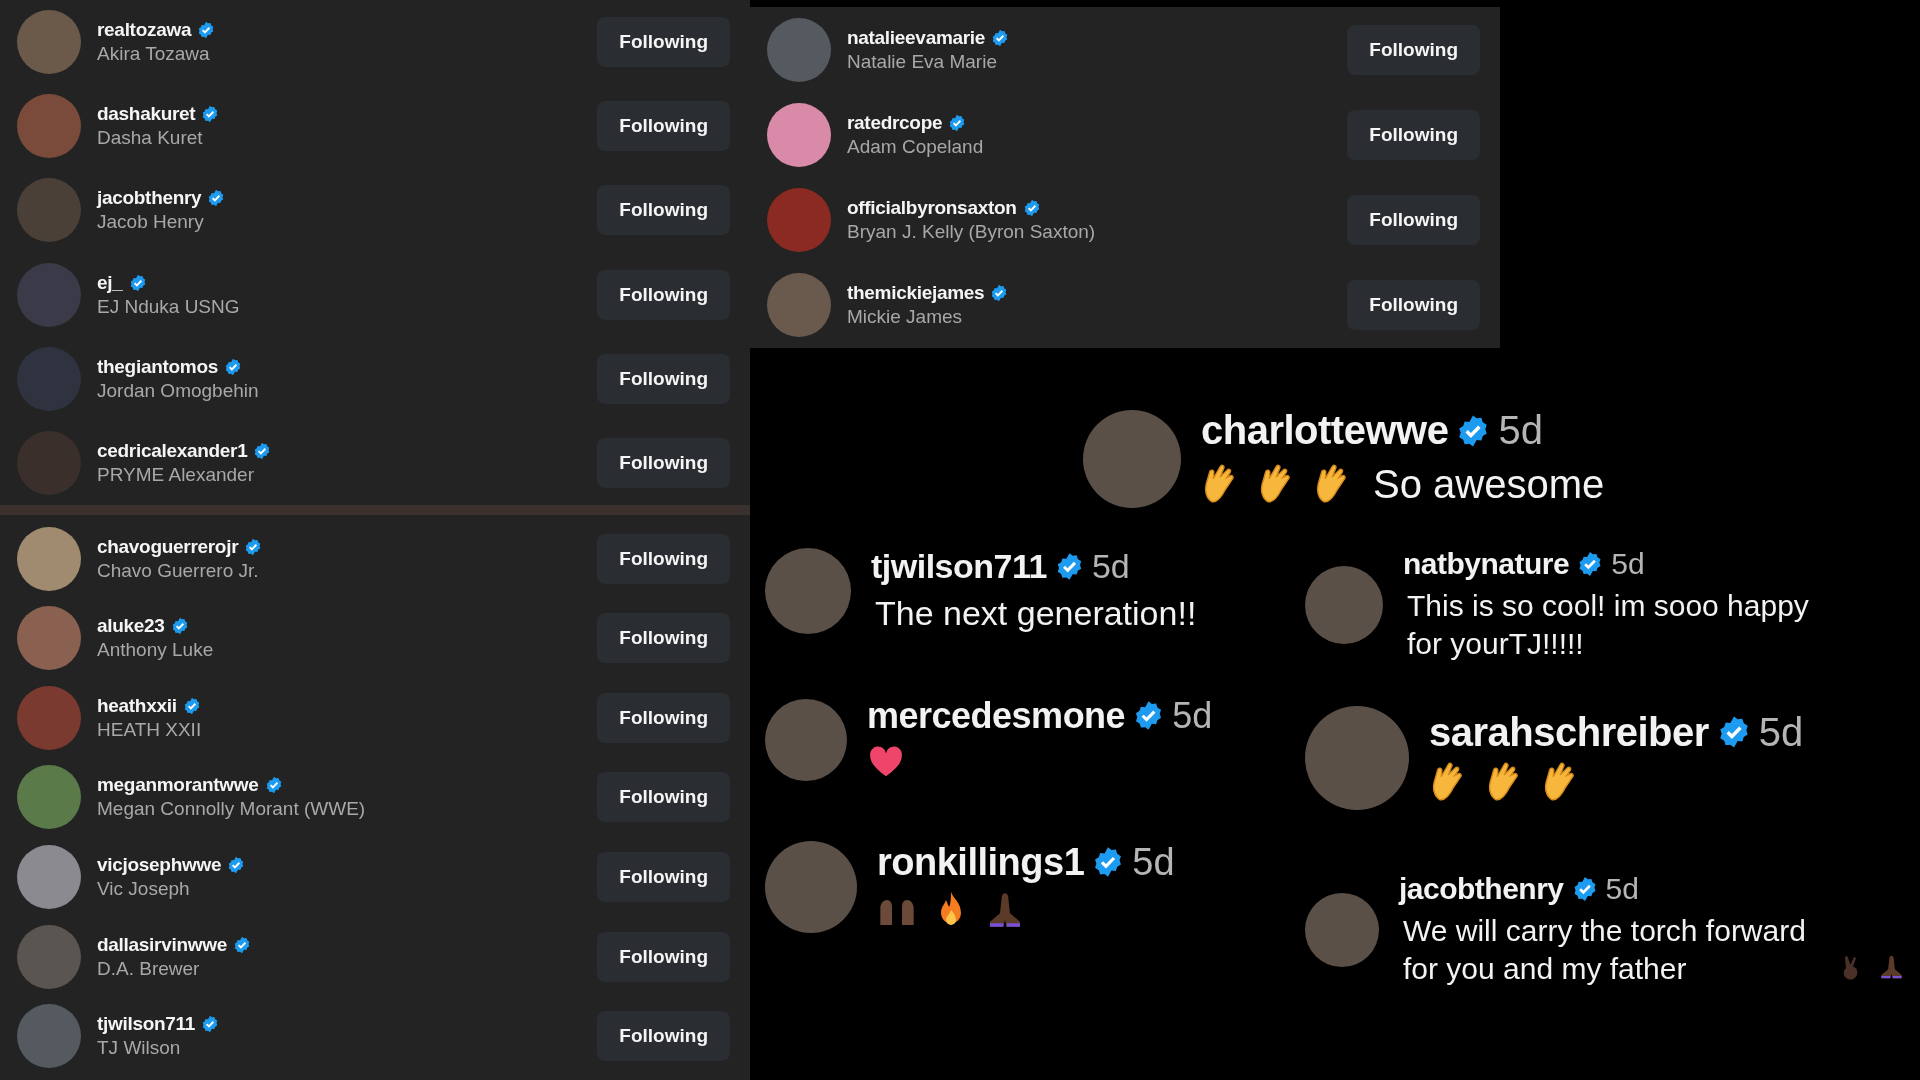 Image resolution: width=1920 pixels, height=1080 pixels. What do you see at coordinates (905, 317) in the screenshot?
I see `full-name: Mickie James` at bounding box center [905, 317].